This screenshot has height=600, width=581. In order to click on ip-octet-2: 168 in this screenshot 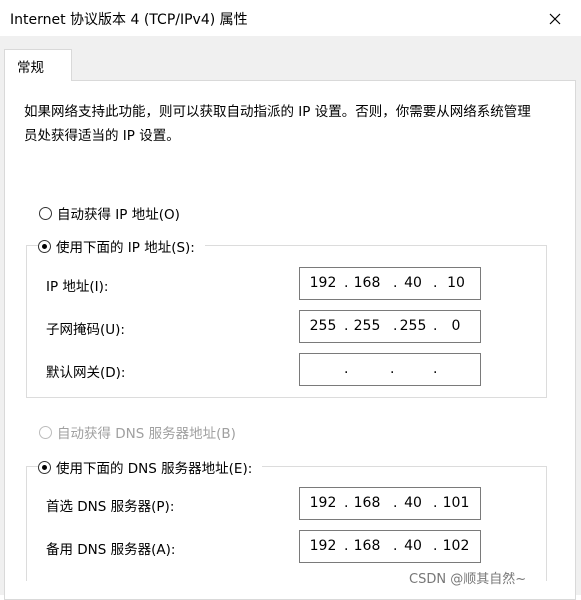, I will do `click(367, 283)`.